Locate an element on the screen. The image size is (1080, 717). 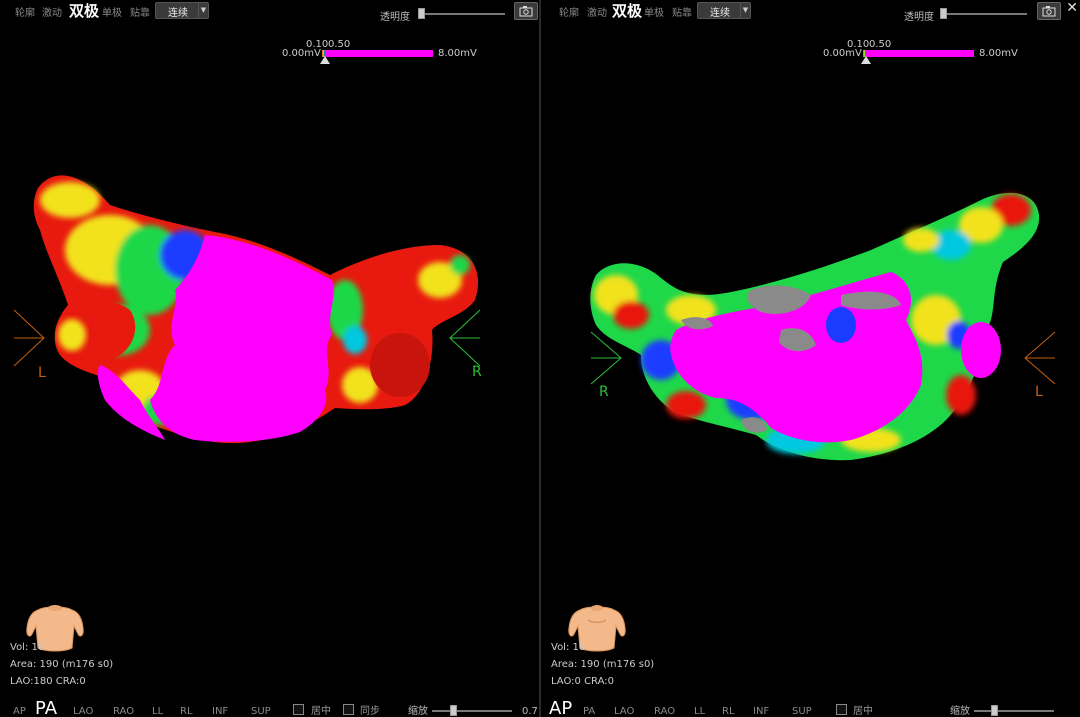
right-marker-label: R is located at coordinates (477, 372).